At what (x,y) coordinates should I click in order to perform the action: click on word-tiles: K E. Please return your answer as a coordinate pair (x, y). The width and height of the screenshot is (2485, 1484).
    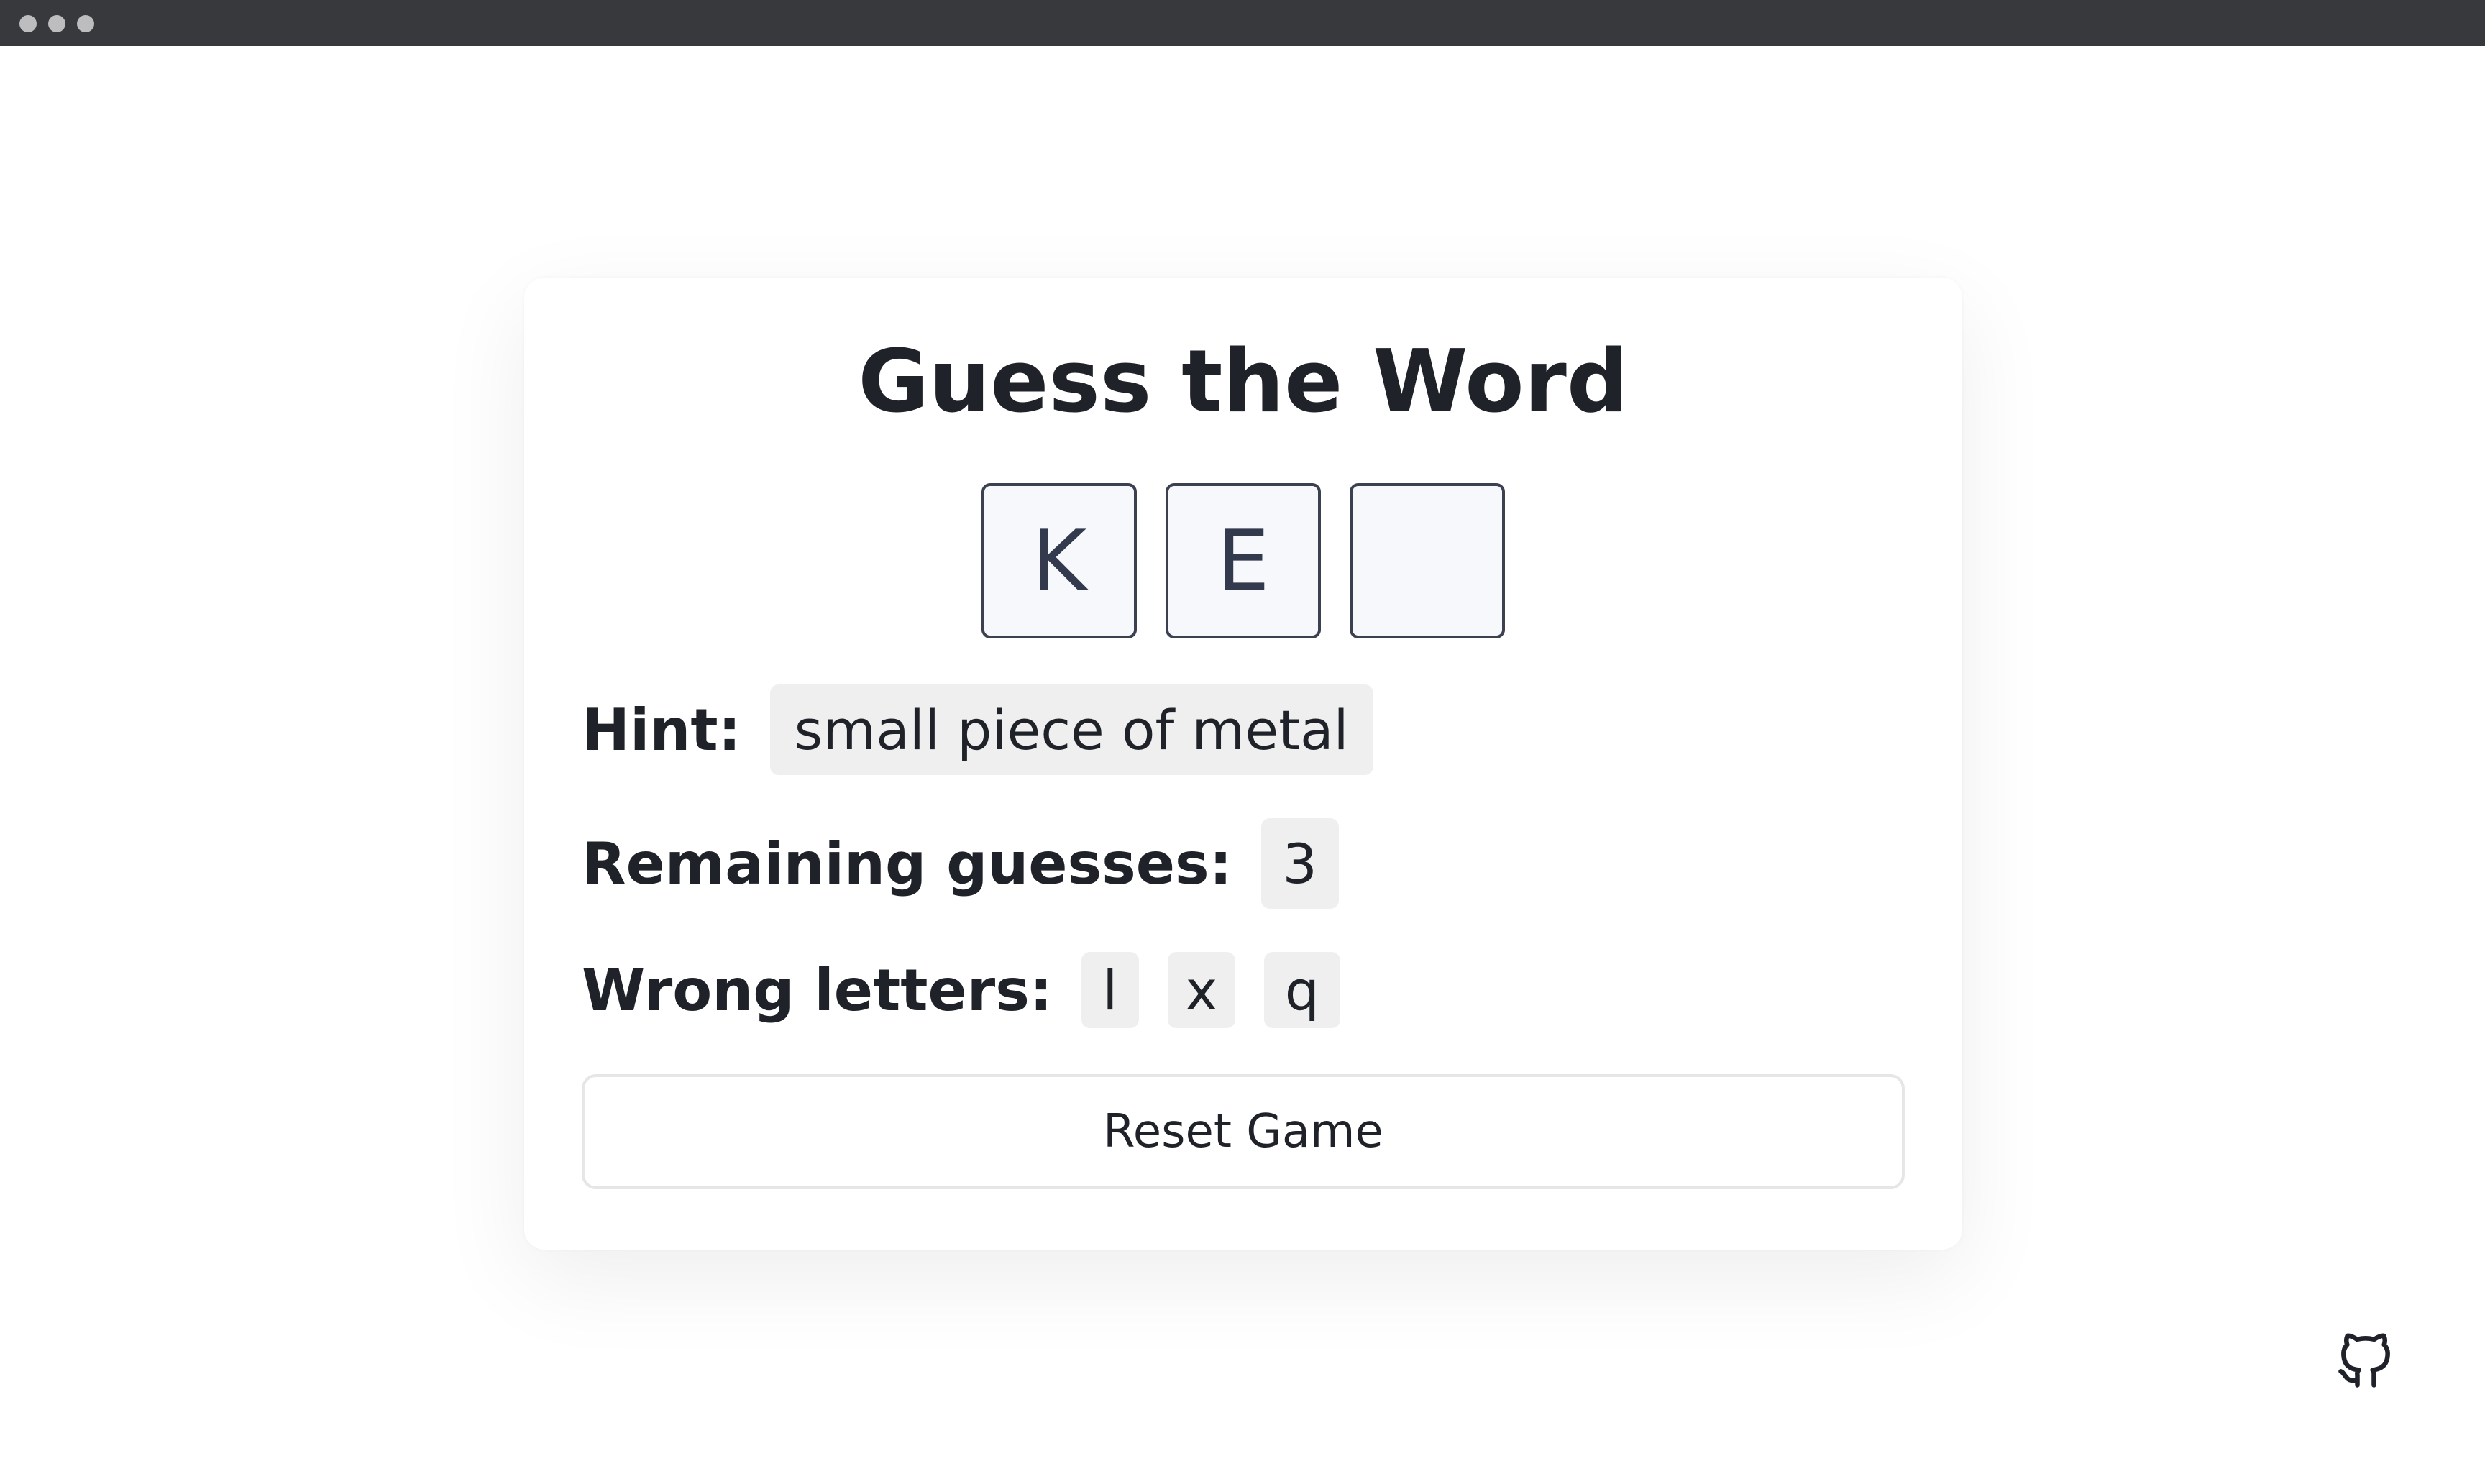
    Looking at the image, I should click on (1243, 560).